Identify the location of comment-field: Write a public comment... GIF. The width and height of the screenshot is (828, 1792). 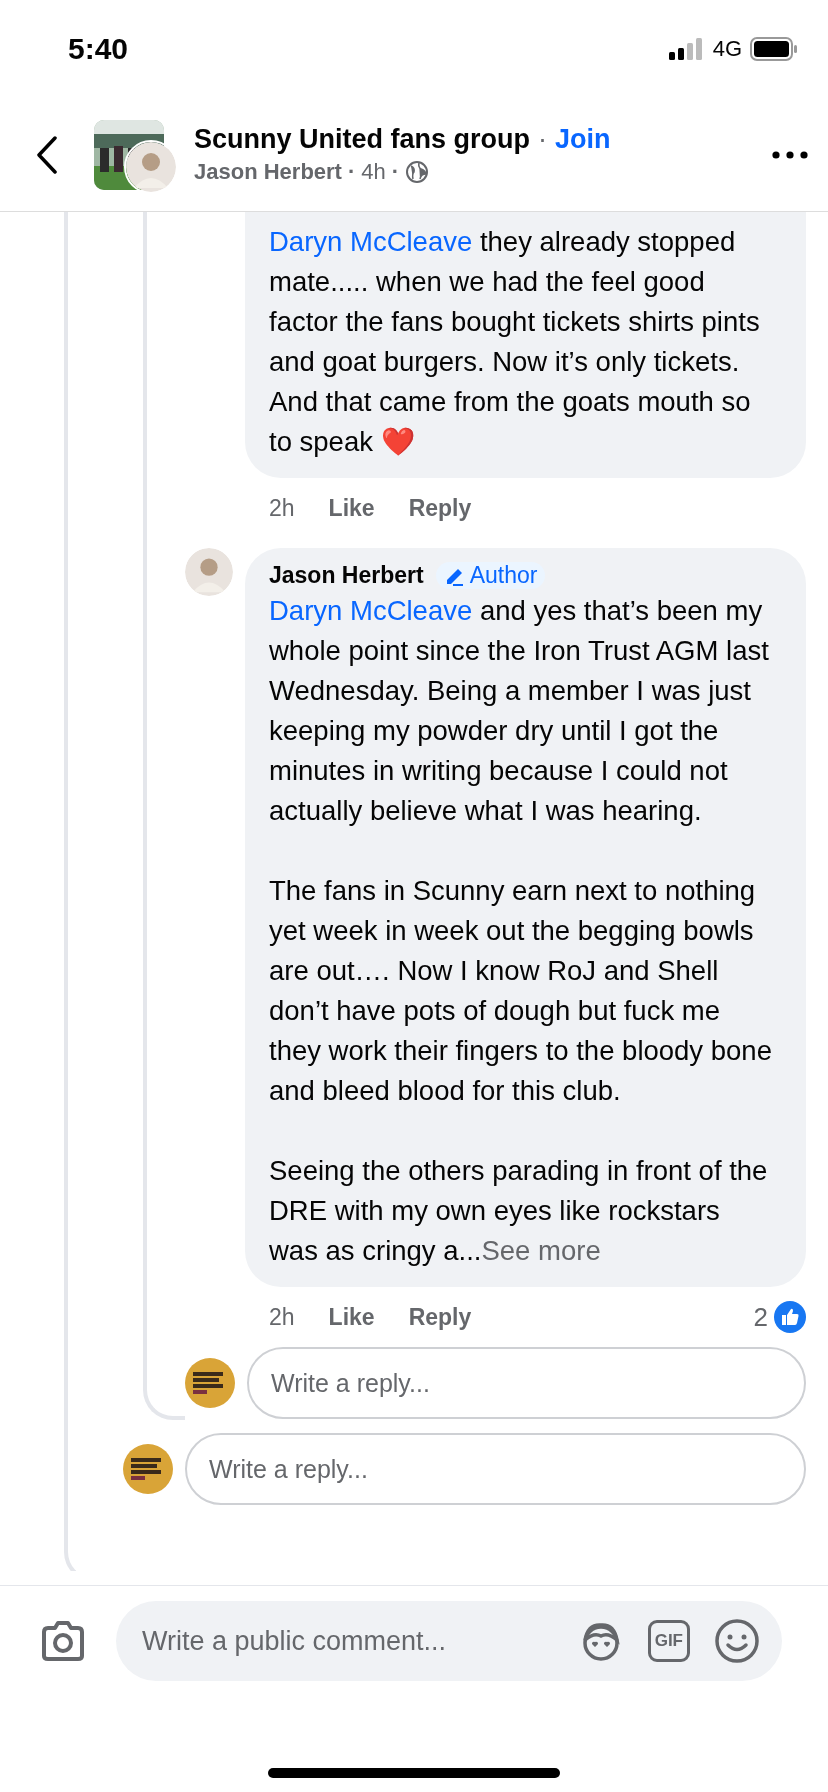
(449, 1641).